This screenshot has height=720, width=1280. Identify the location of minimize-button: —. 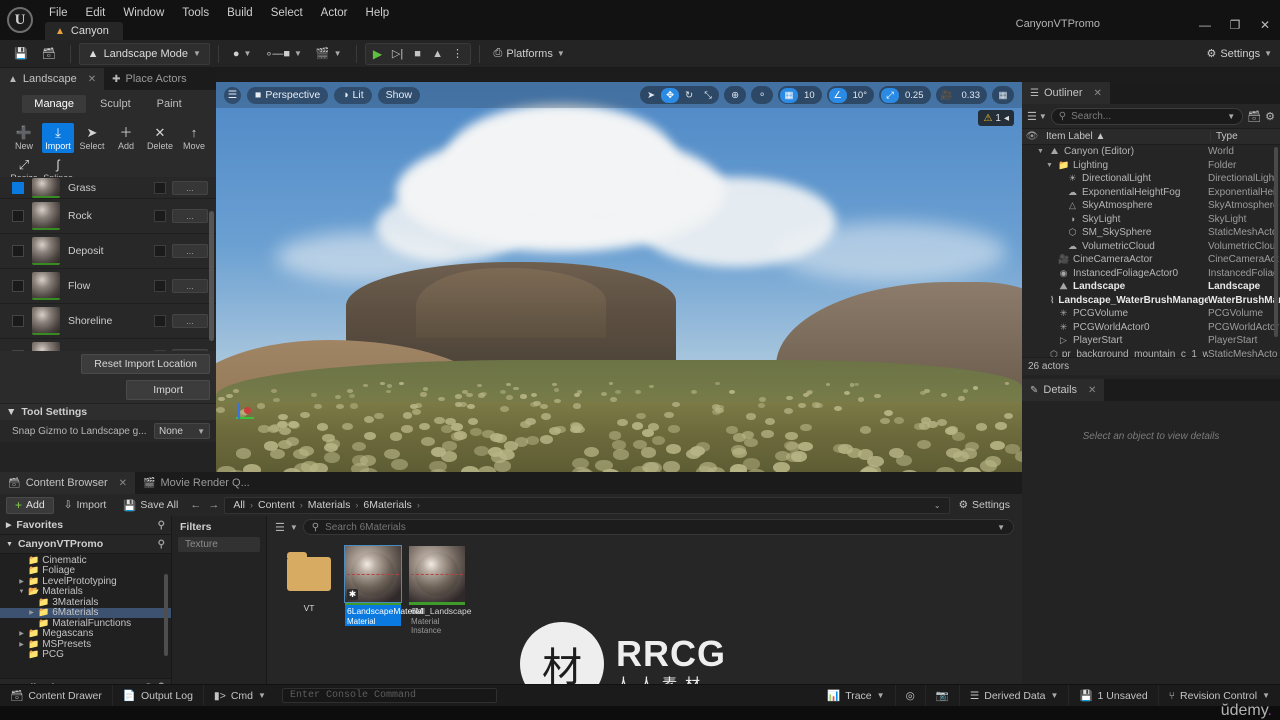
(1205, 25).